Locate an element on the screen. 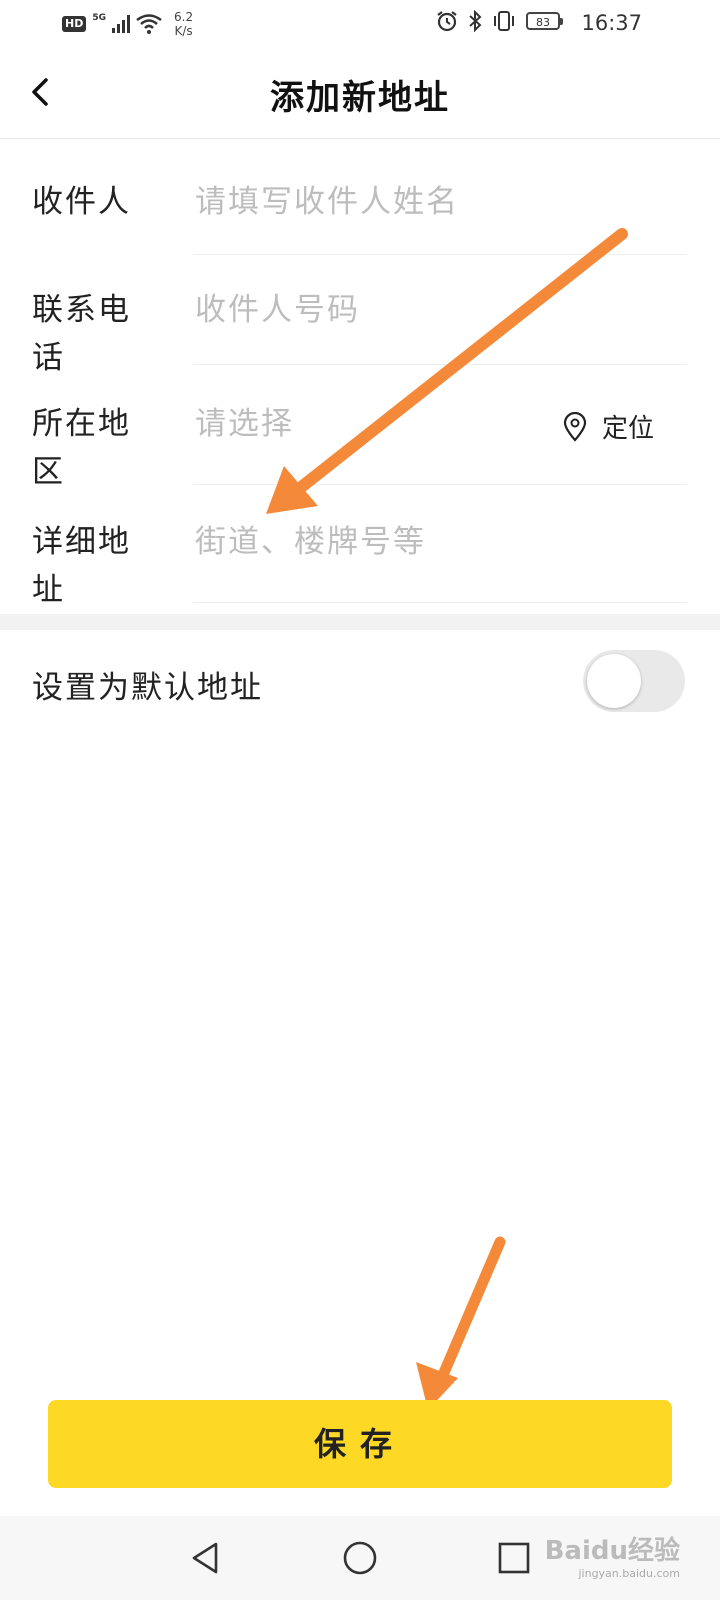 The width and height of the screenshot is (720, 1600). network-speed: 6.2 K/s is located at coordinates (183, 24).